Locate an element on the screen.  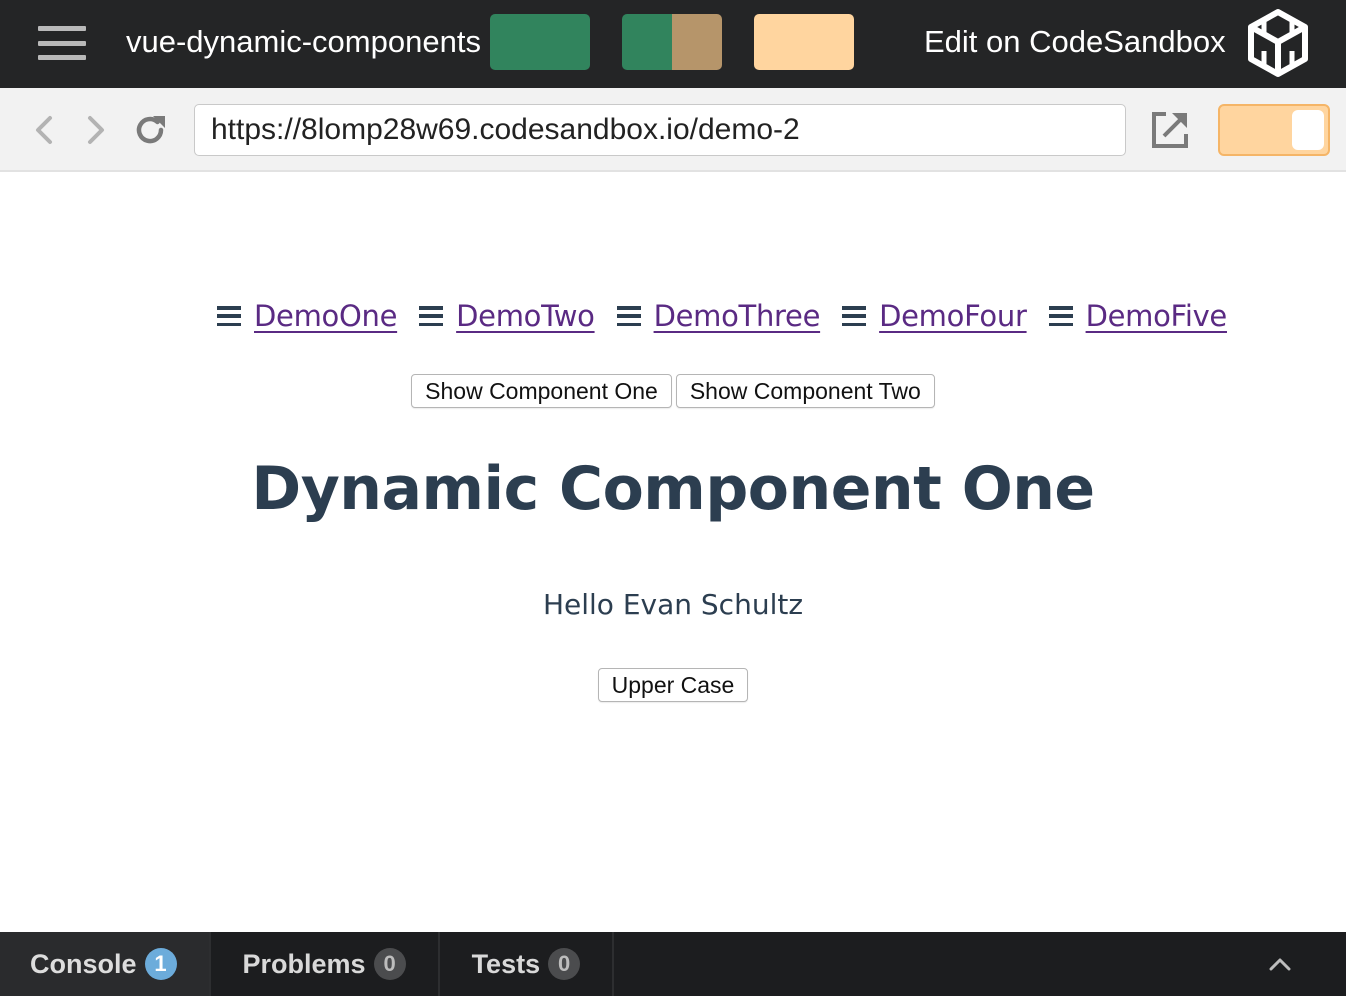
console-count-badge: 1 is located at coordinates (160, 964).